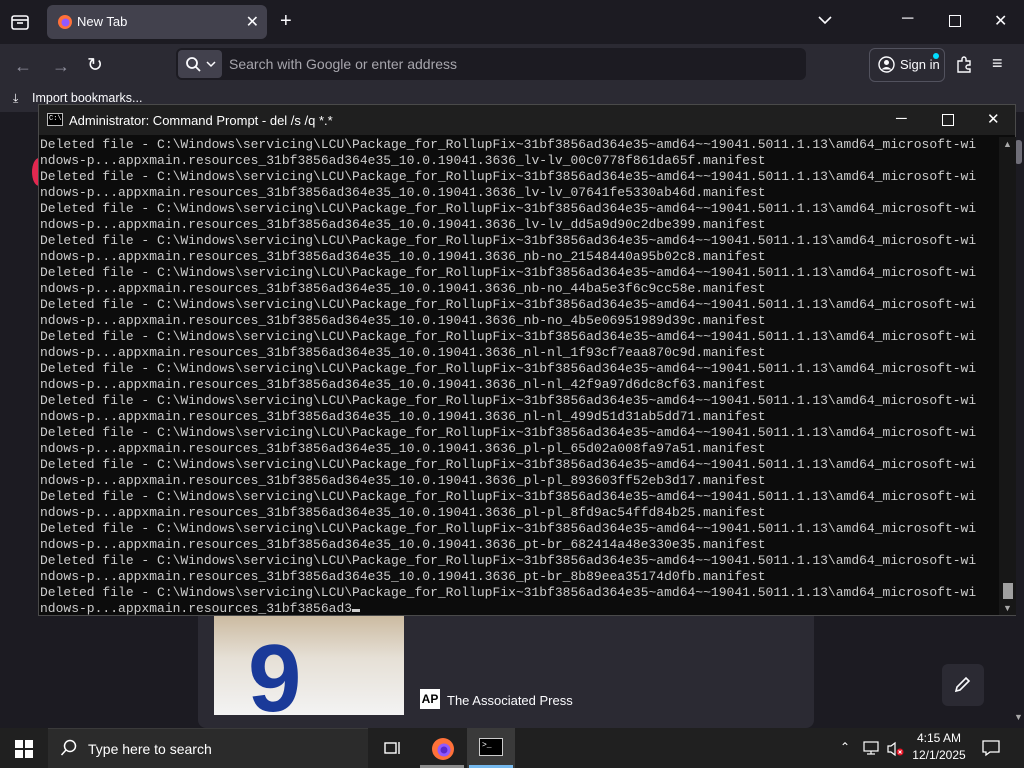  I want to click on cmd-last-line-text: ndows-p...appxmain.resources_31bf3856ad3, so click(196, 608).